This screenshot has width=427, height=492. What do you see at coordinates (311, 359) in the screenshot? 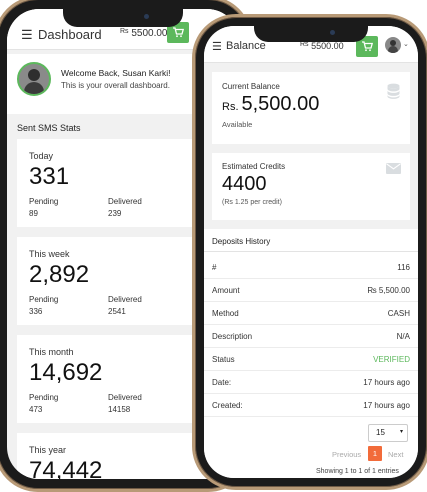
I see `deposit-row-status: Status VERIFIED` at bounding box center [311, 359].